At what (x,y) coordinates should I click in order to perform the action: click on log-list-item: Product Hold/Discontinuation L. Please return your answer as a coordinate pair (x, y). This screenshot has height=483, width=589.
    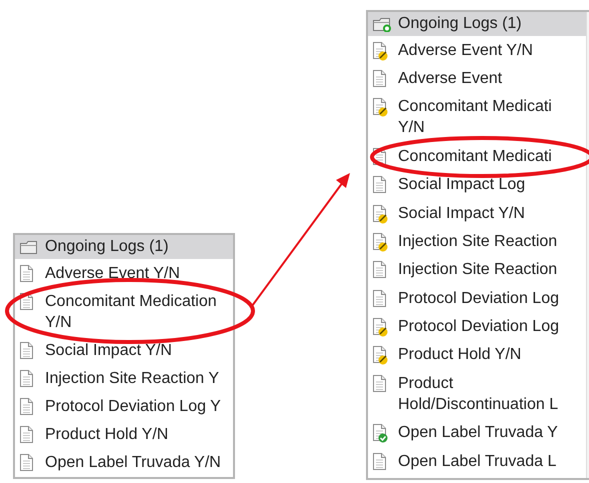
    Looking at the image, I should click on (477, 393).